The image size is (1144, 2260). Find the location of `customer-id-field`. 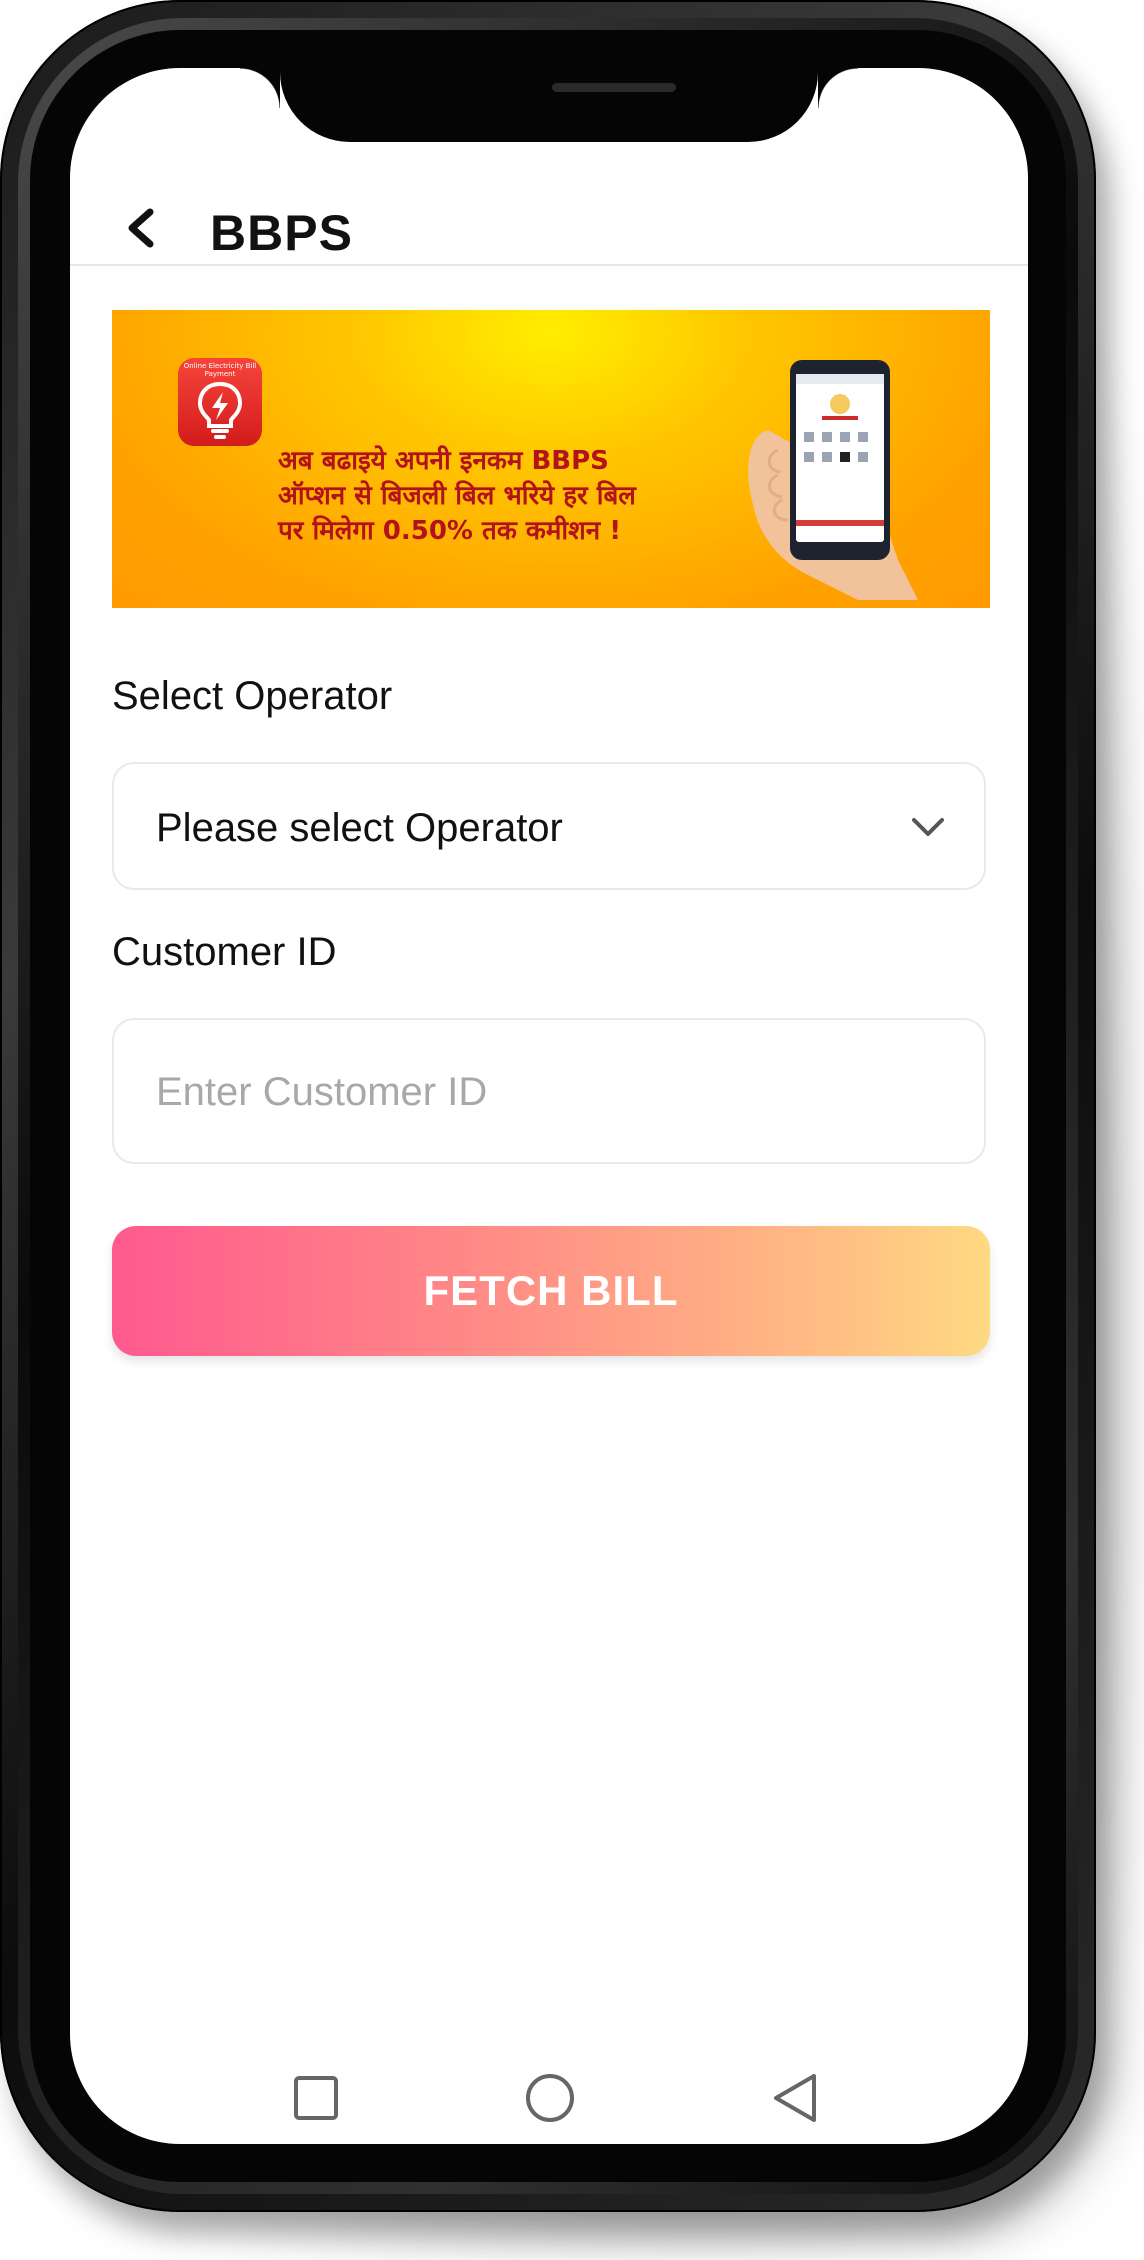

customer-id-field is located at coordinates (549, 1091).